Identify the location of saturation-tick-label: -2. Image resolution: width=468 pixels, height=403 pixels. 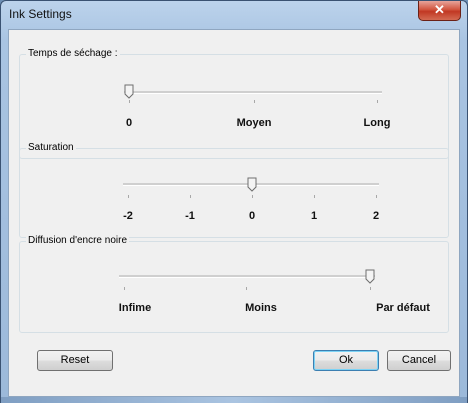
(128, 216).